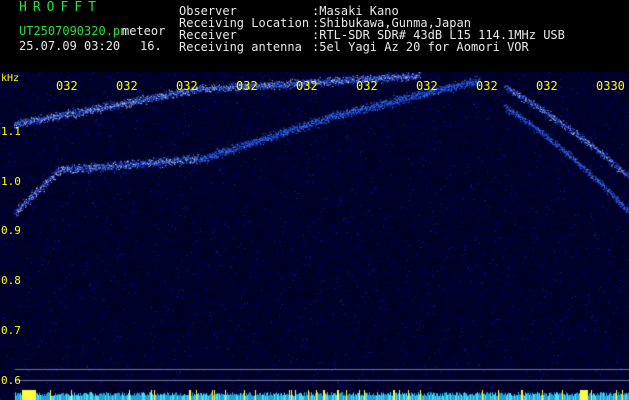 This screenshot has height=400, width=629. I want to click on y-tick-label: 0.9, so click(11, 230).